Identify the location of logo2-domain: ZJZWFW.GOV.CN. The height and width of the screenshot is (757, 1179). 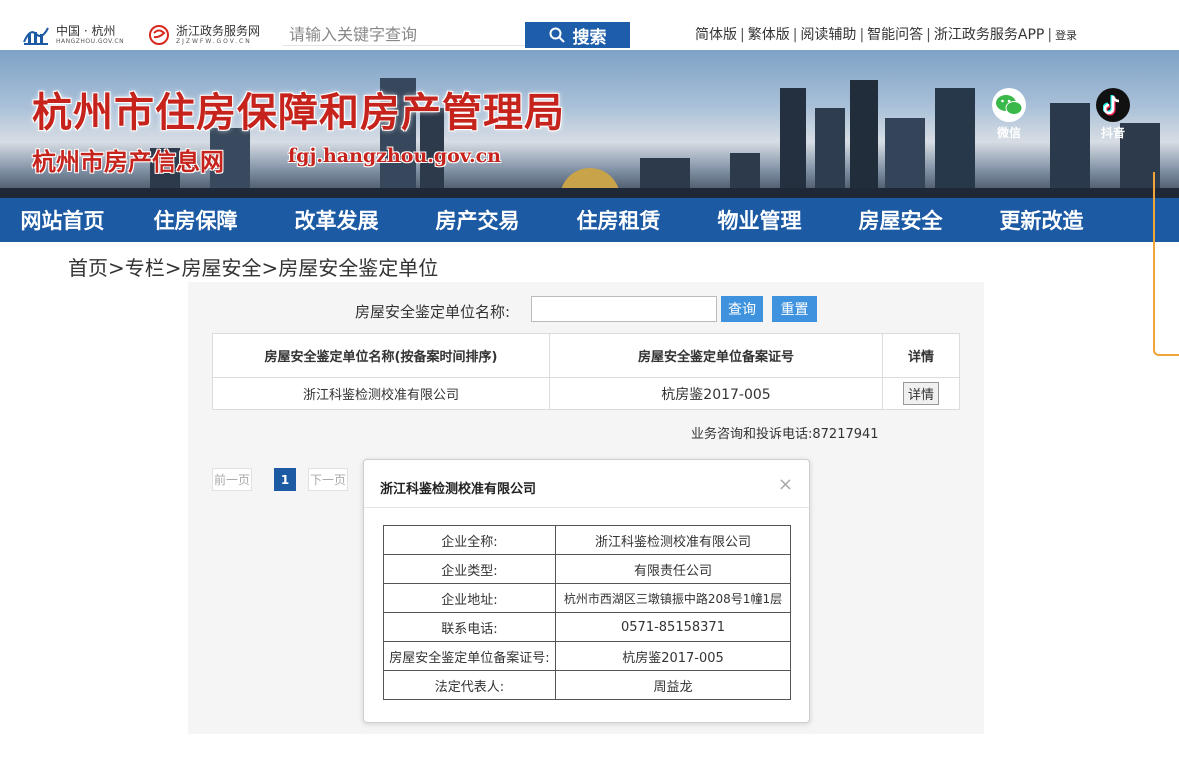
(214, 41).